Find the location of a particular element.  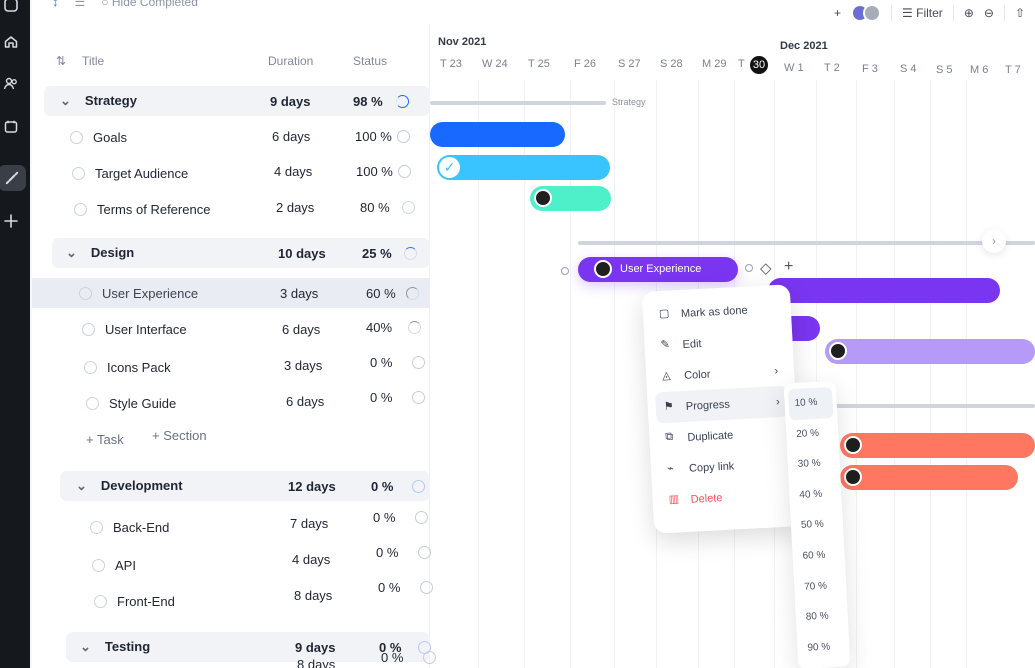

home-icon is located at coordinates (11, 42).